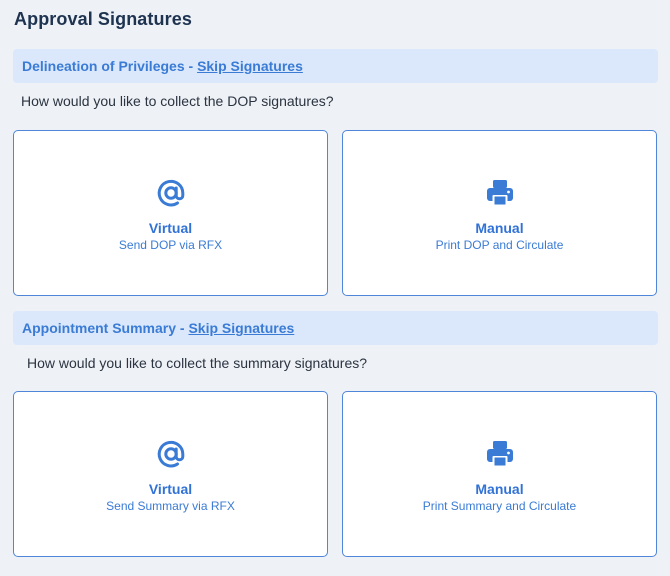  Describe the element at coordinates (241, 328) in the screenshot. I see `skip-signatures-link-summary: Skip Signatures` at that location.